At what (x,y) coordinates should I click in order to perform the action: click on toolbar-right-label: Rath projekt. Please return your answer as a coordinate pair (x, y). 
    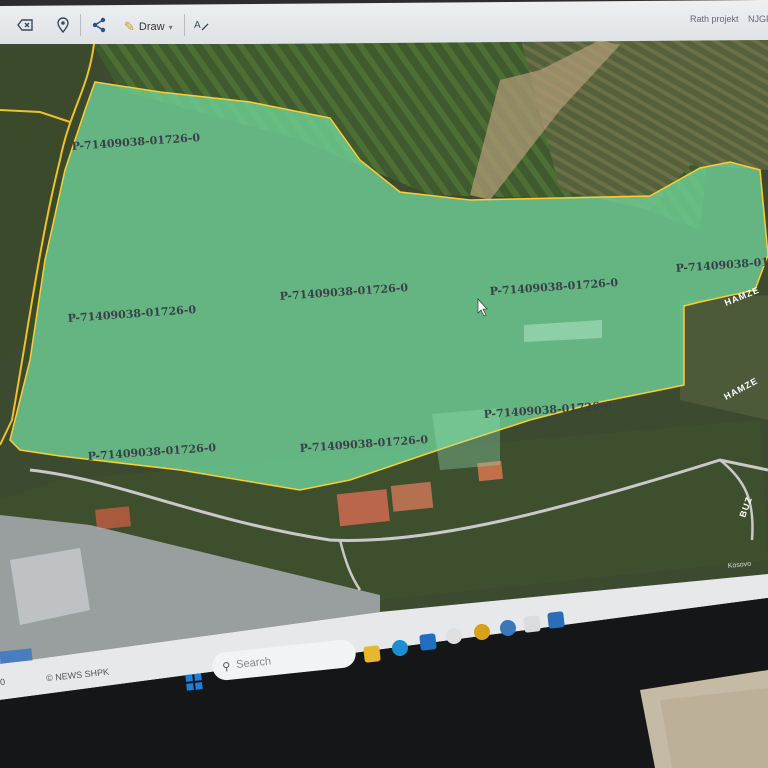
    Looking at the image, I should click on (714, 19).